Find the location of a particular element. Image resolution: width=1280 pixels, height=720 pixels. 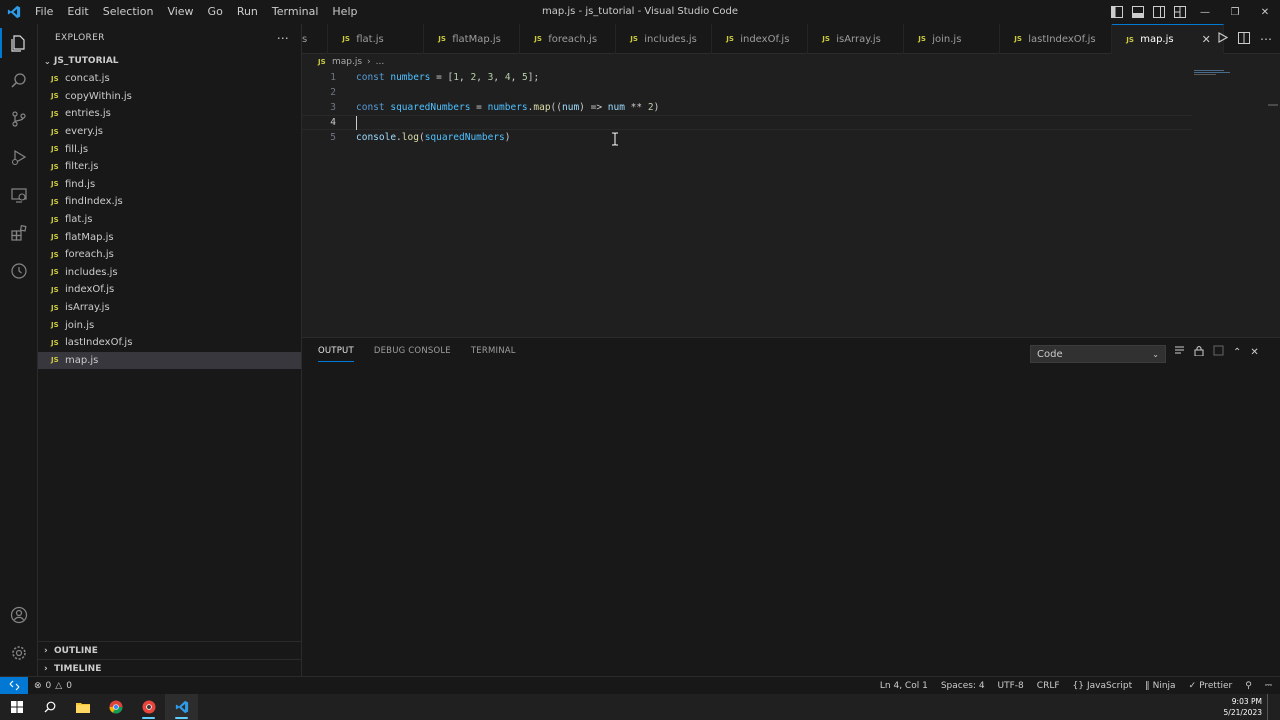

menu-edit: Edit is located at coordinates (77, 12).